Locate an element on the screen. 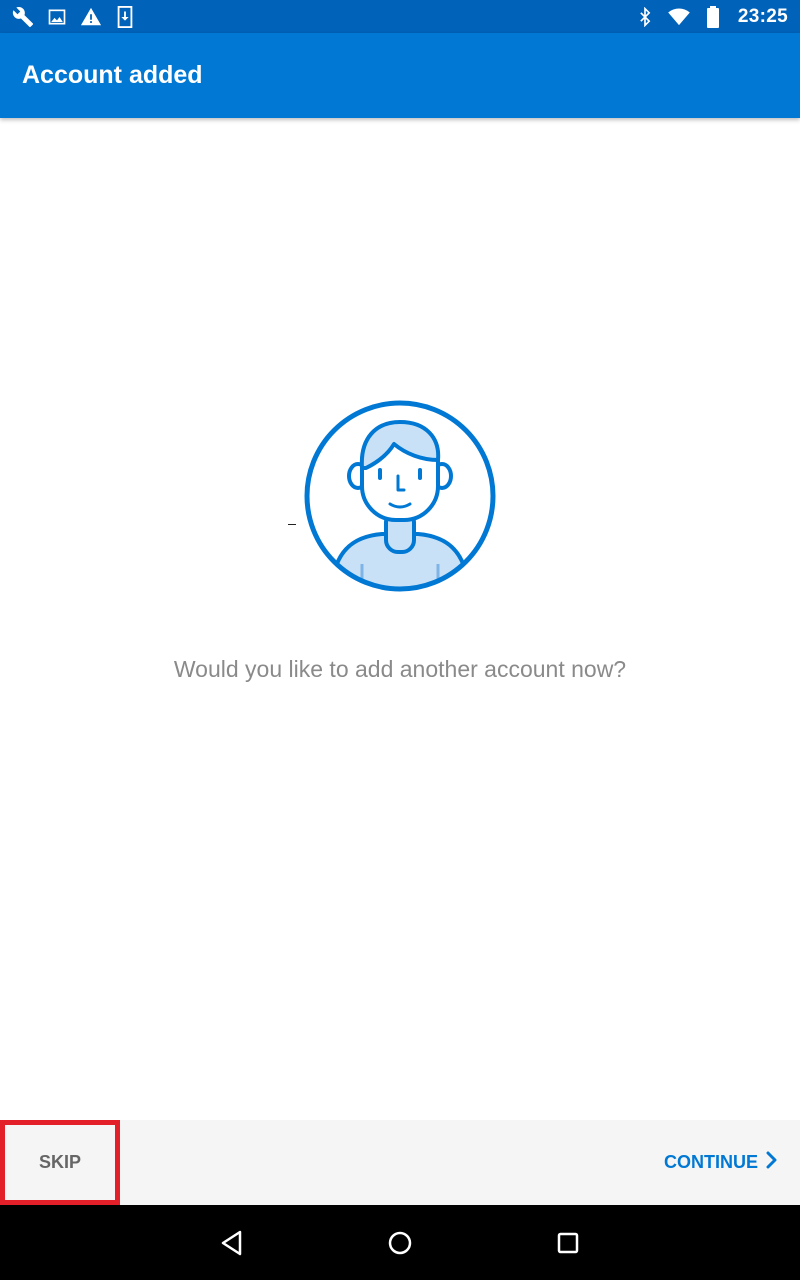  chevron-right-icon is located at coordinates (772, 1162).